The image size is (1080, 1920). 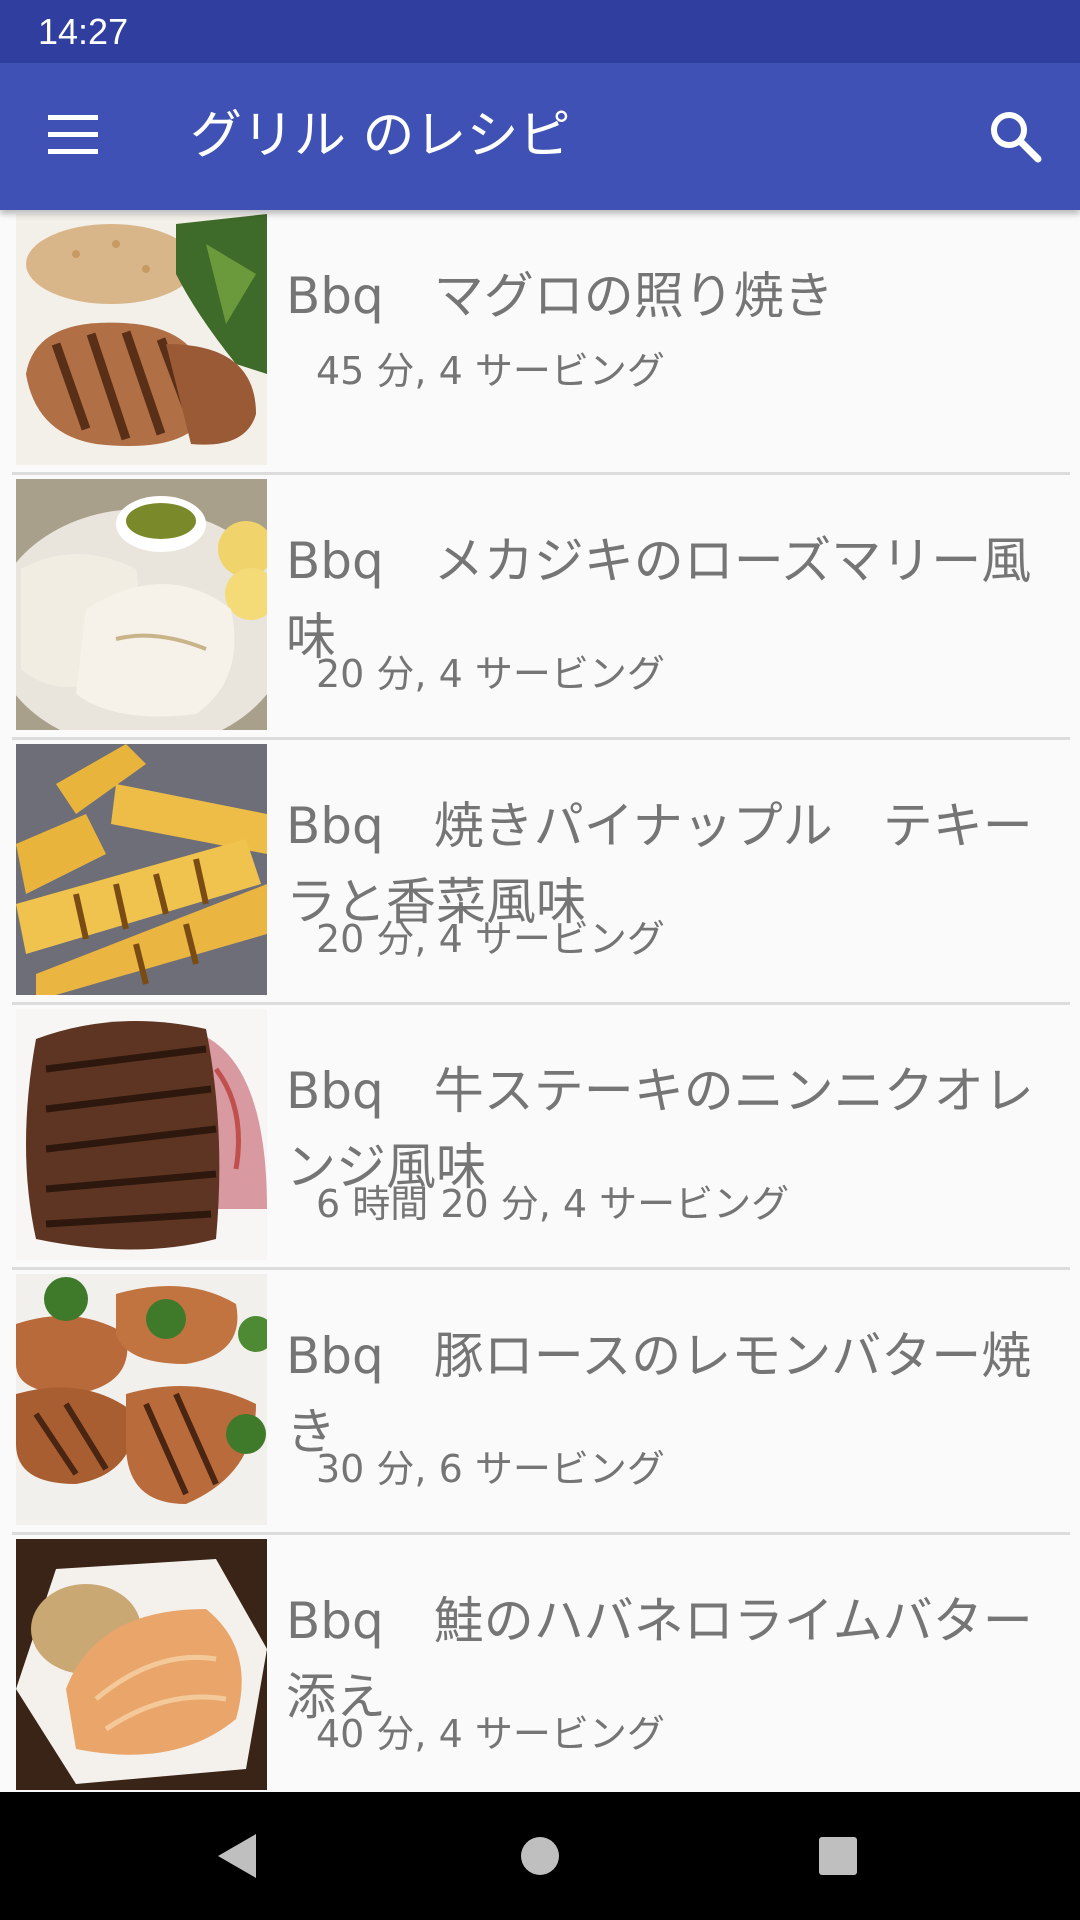 What do you see at coordinates (1016, 137) in the screenshot?
I see `search-icon` at bounding box center [1016, 137].